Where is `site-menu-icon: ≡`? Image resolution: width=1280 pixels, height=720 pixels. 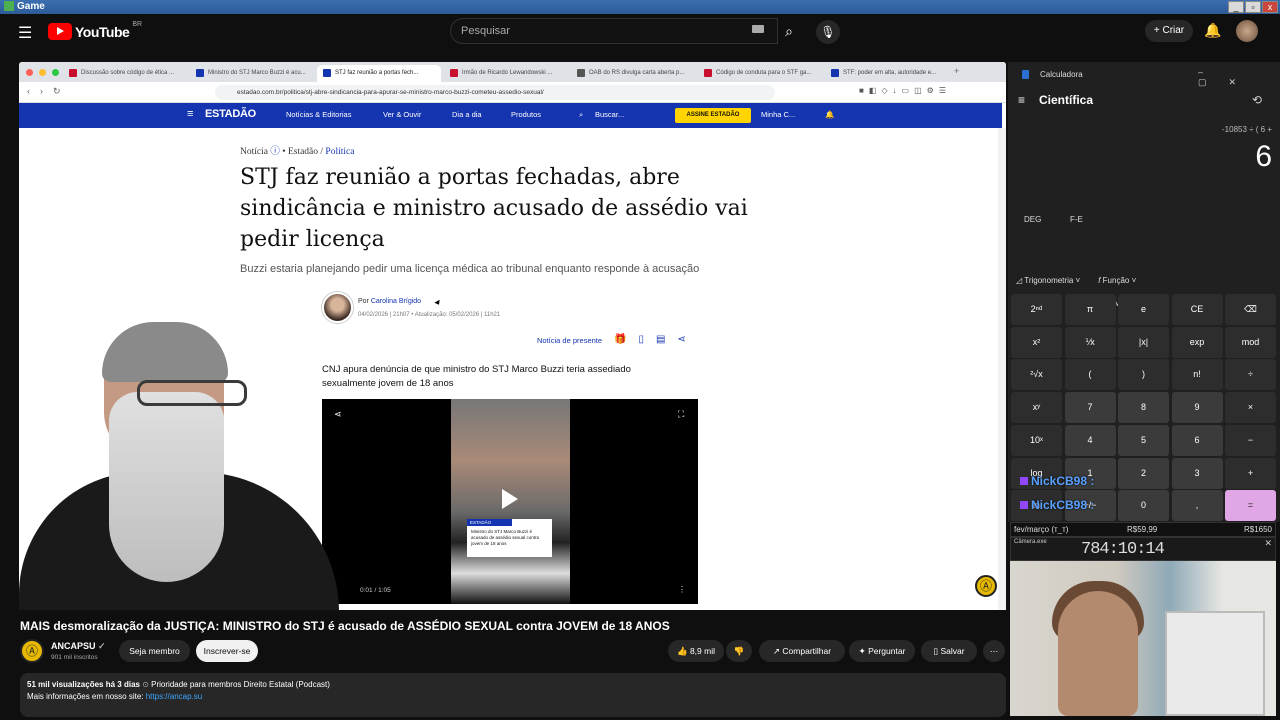
site-menu-icon: ≡ is located at coordinates (190, 114).